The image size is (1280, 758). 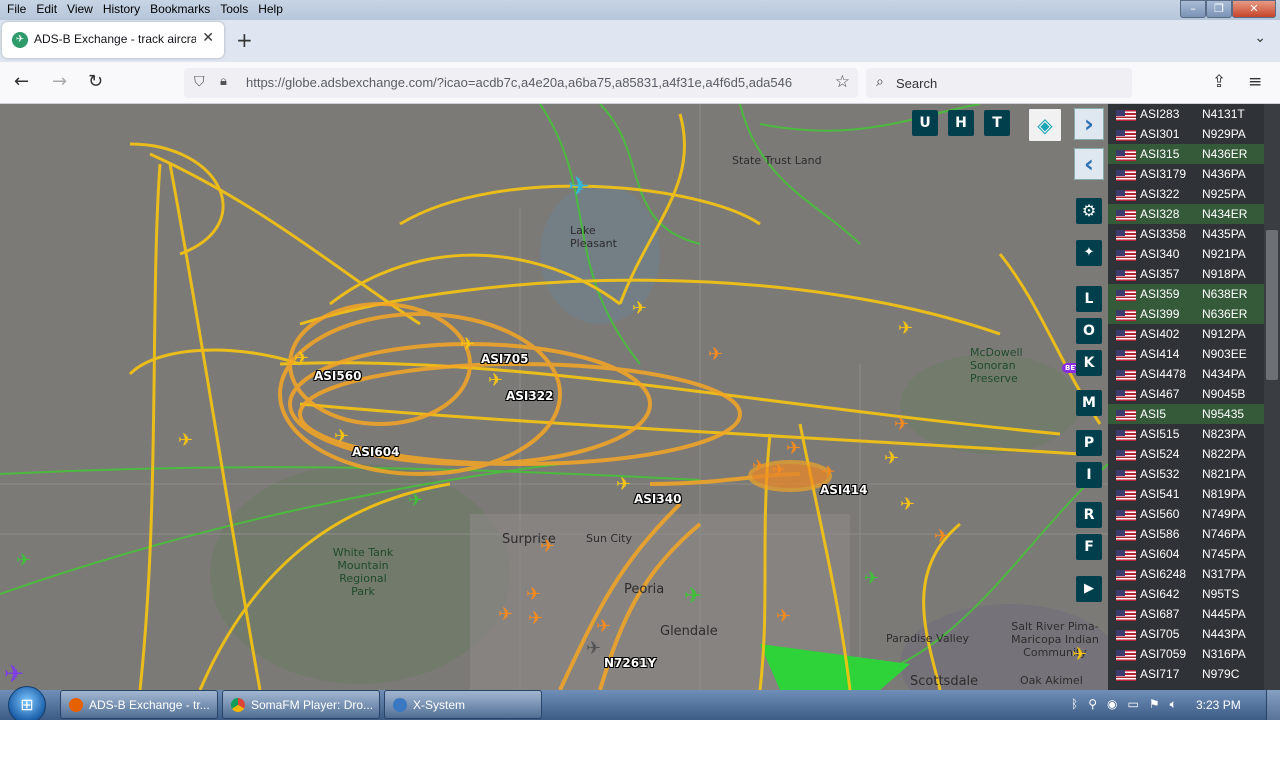 What do you see at coordinates (997, 123) in the screenshot?
I see `toggle-t-button: T` at bounding box center [997, 123].